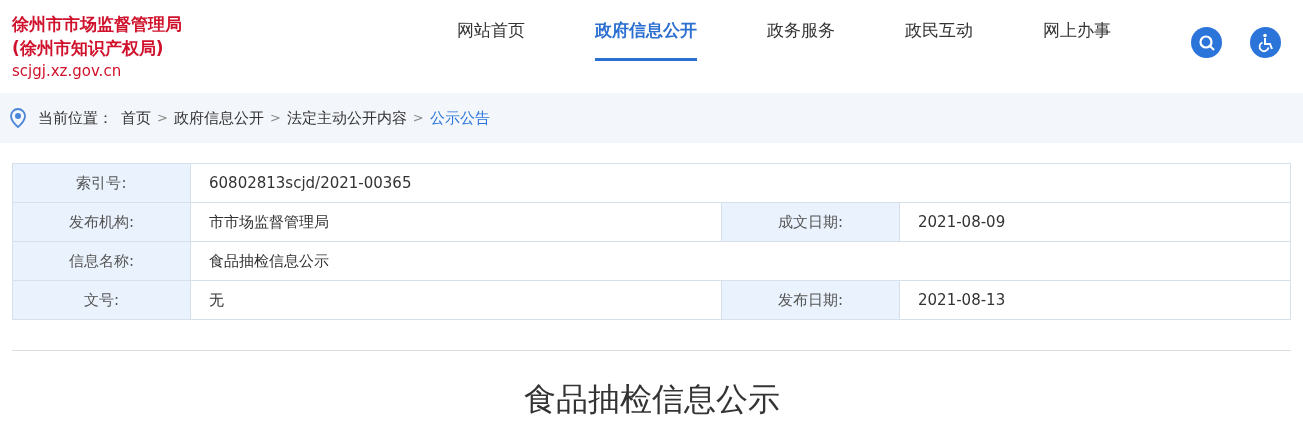 Image resolution: width=1303 pixels, height=431 pixels. Describe the element at coordinates (67, 71) in the screenshot. I see `site-domain: scjgj.xz.gov.cn` at that location.